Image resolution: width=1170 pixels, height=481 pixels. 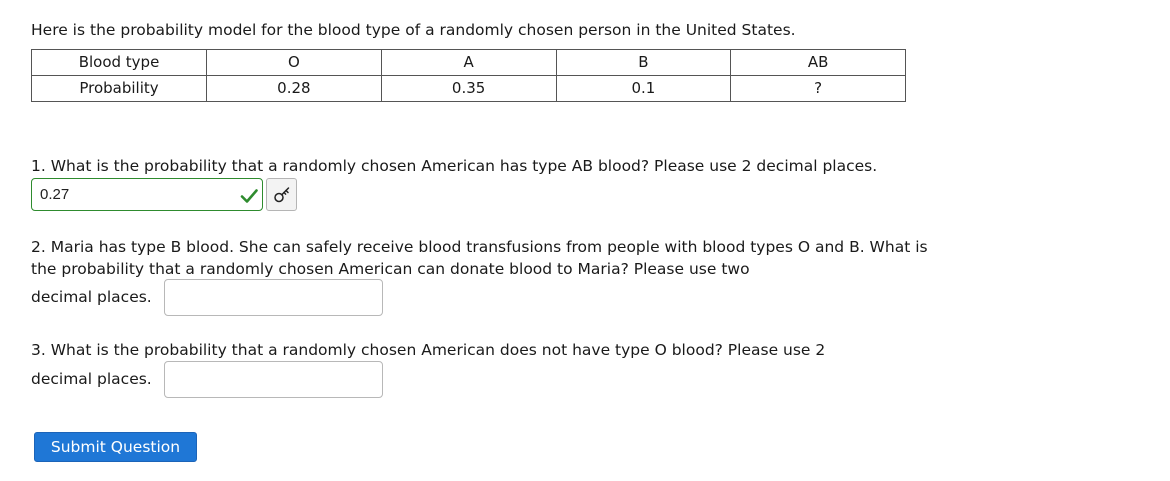 I want to click on table-row: Probability 0.28 0.35 0.1 ?, so click(x=468, y=88).